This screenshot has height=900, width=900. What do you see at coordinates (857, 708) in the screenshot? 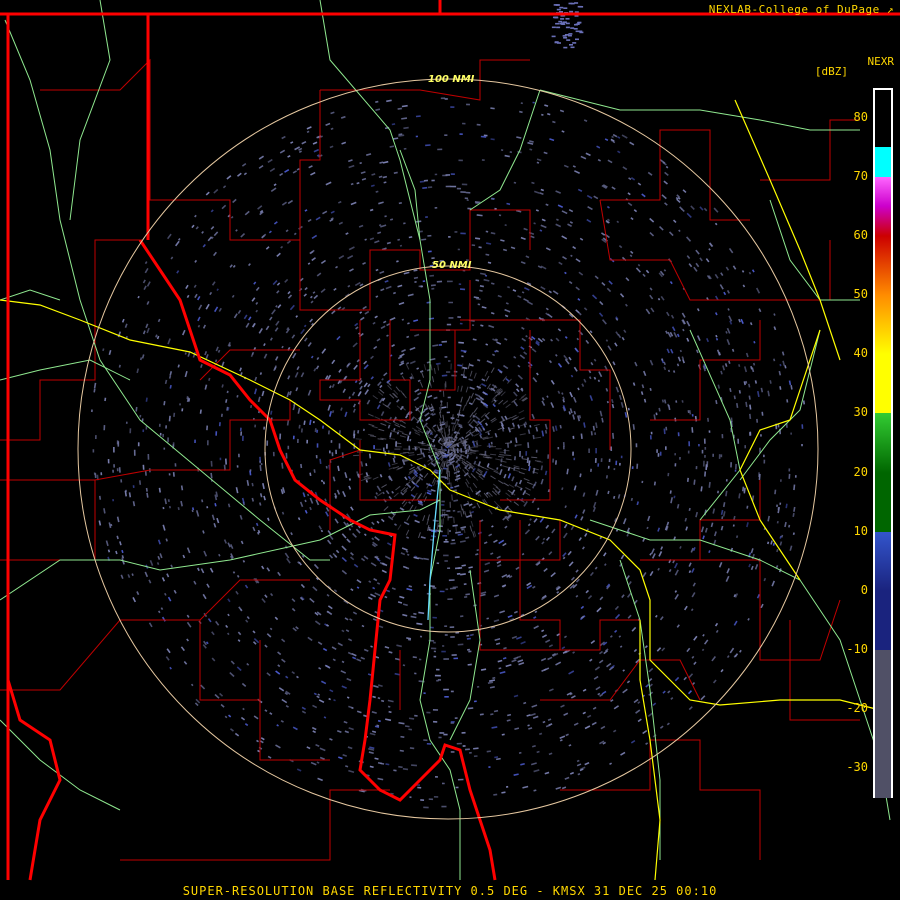
I see `color-scale-tick-label: -20` at bounding box center [857, 708].